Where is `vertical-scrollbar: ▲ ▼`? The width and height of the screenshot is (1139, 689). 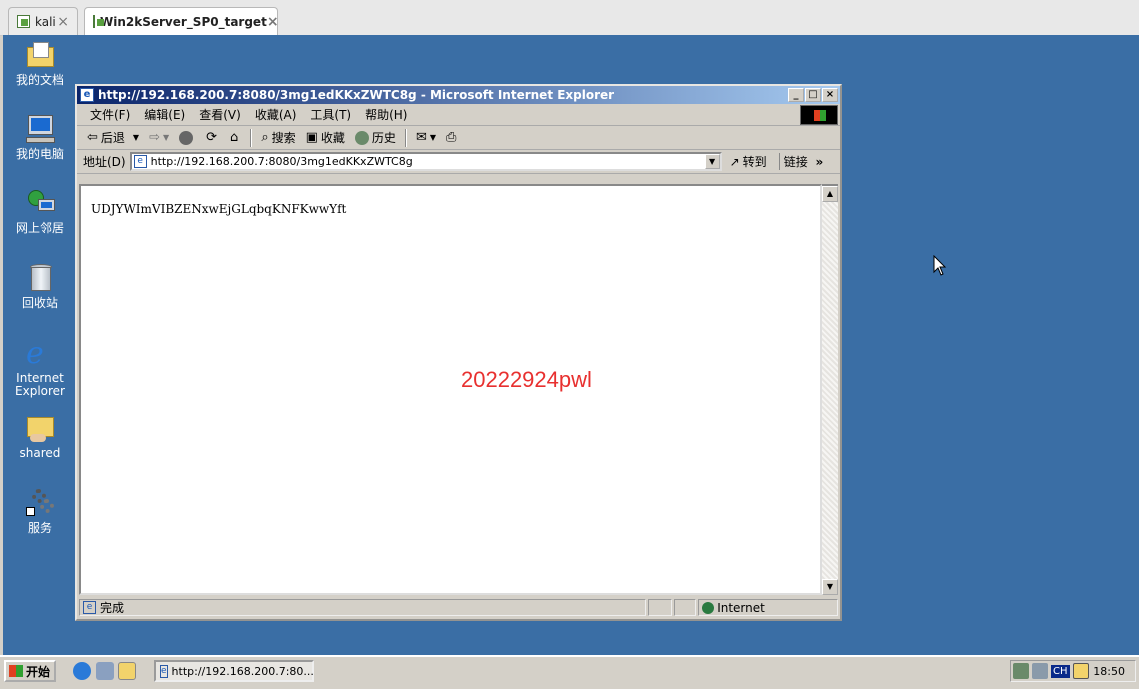
vertical-scrollbar: ▲ ▼ is located at coordinates (830, 389).